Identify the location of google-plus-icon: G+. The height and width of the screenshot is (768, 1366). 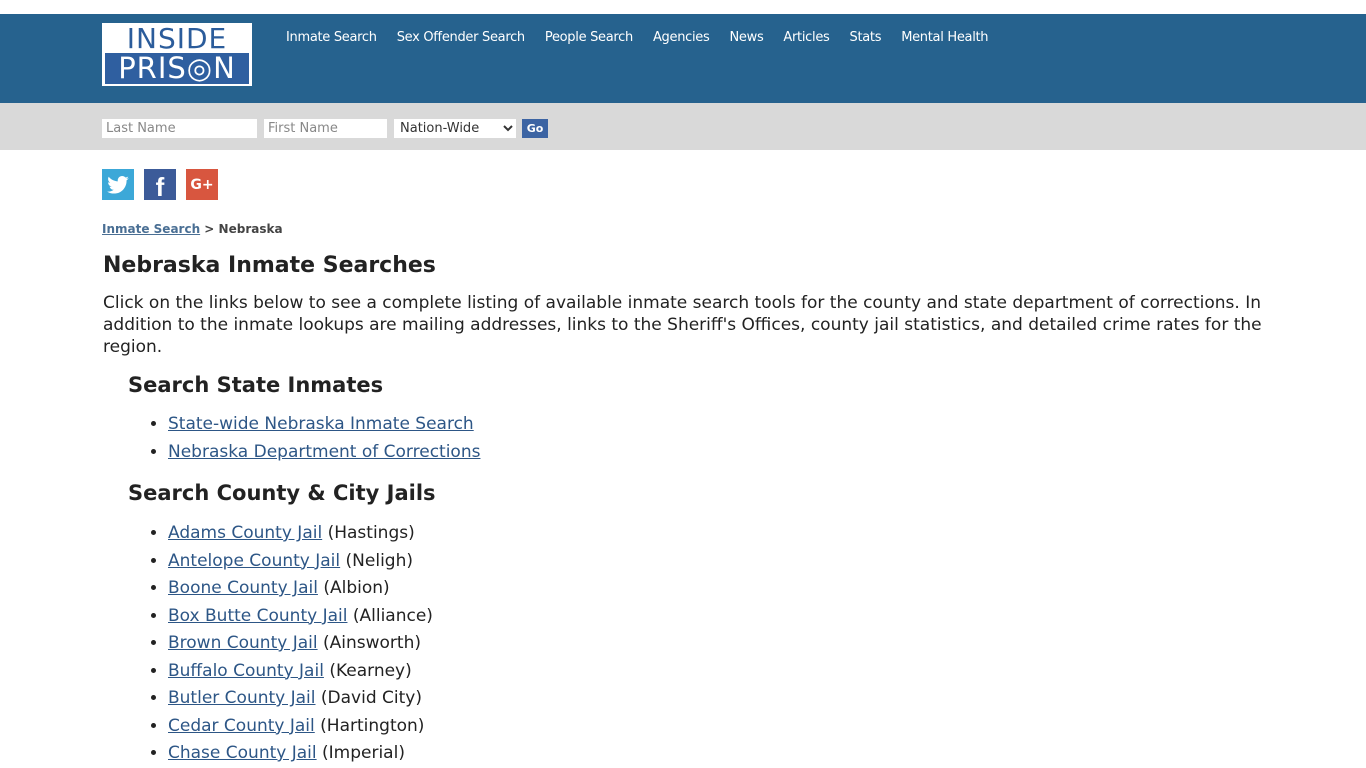
(202, 184).